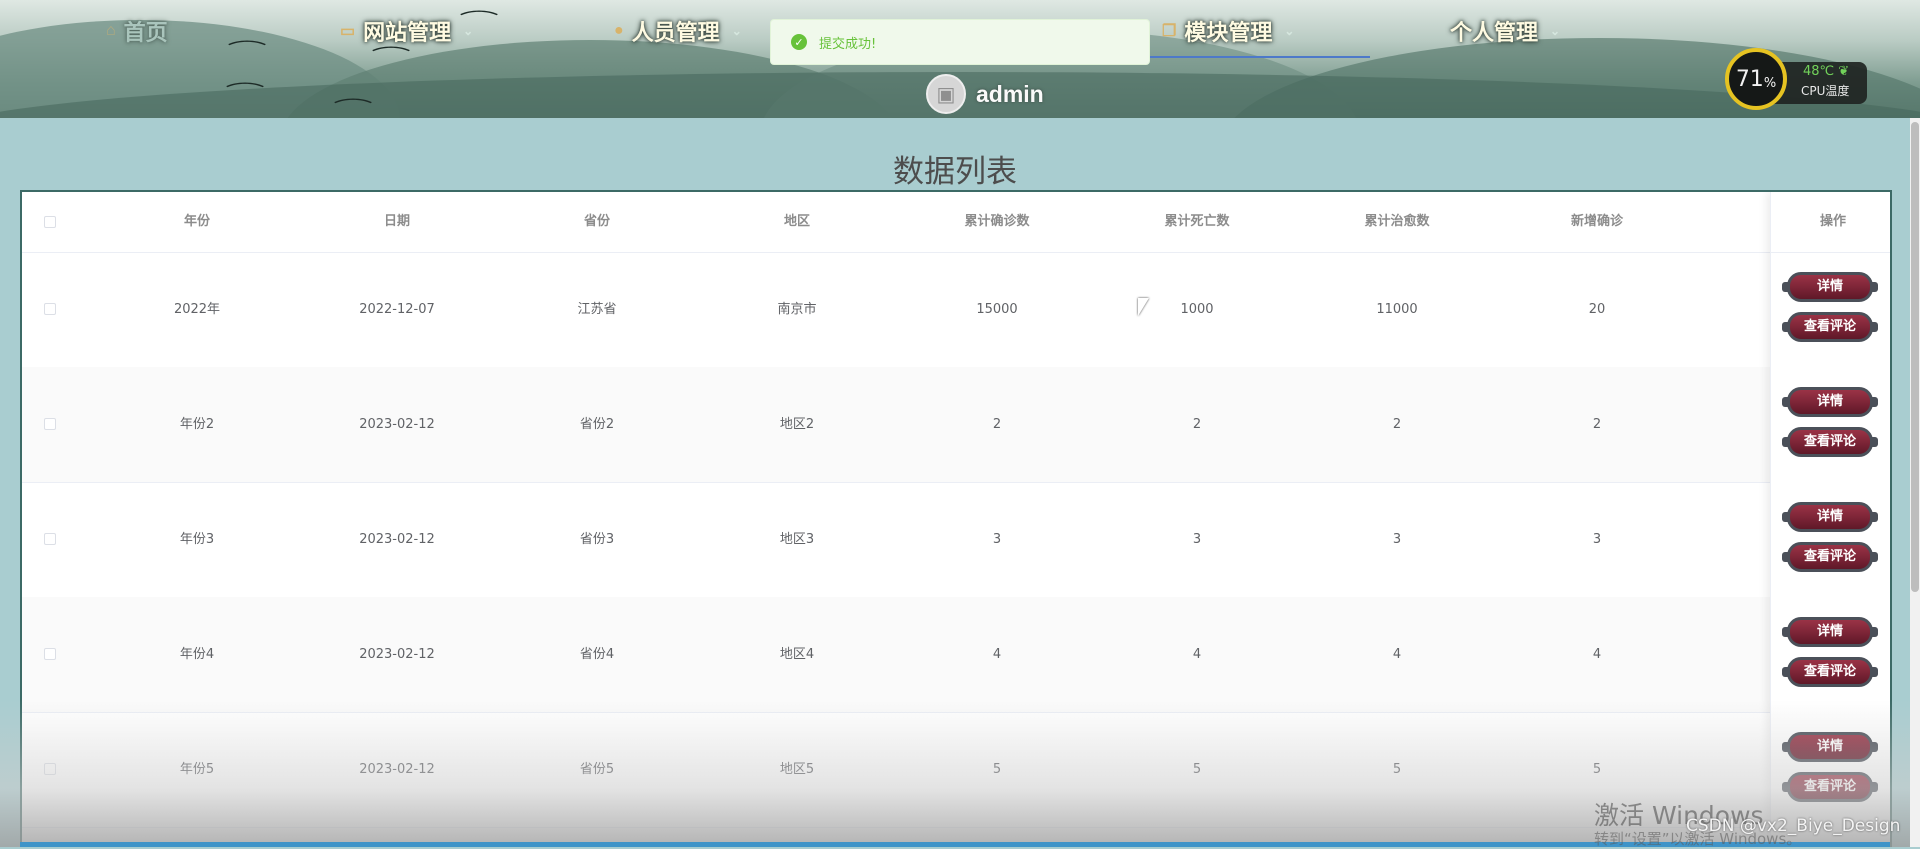 This screenshot has height=849, width=1920. Describe the element at coordinates (597, 309) in the screenshot. I see `table-cell: 江苏省` at that location.